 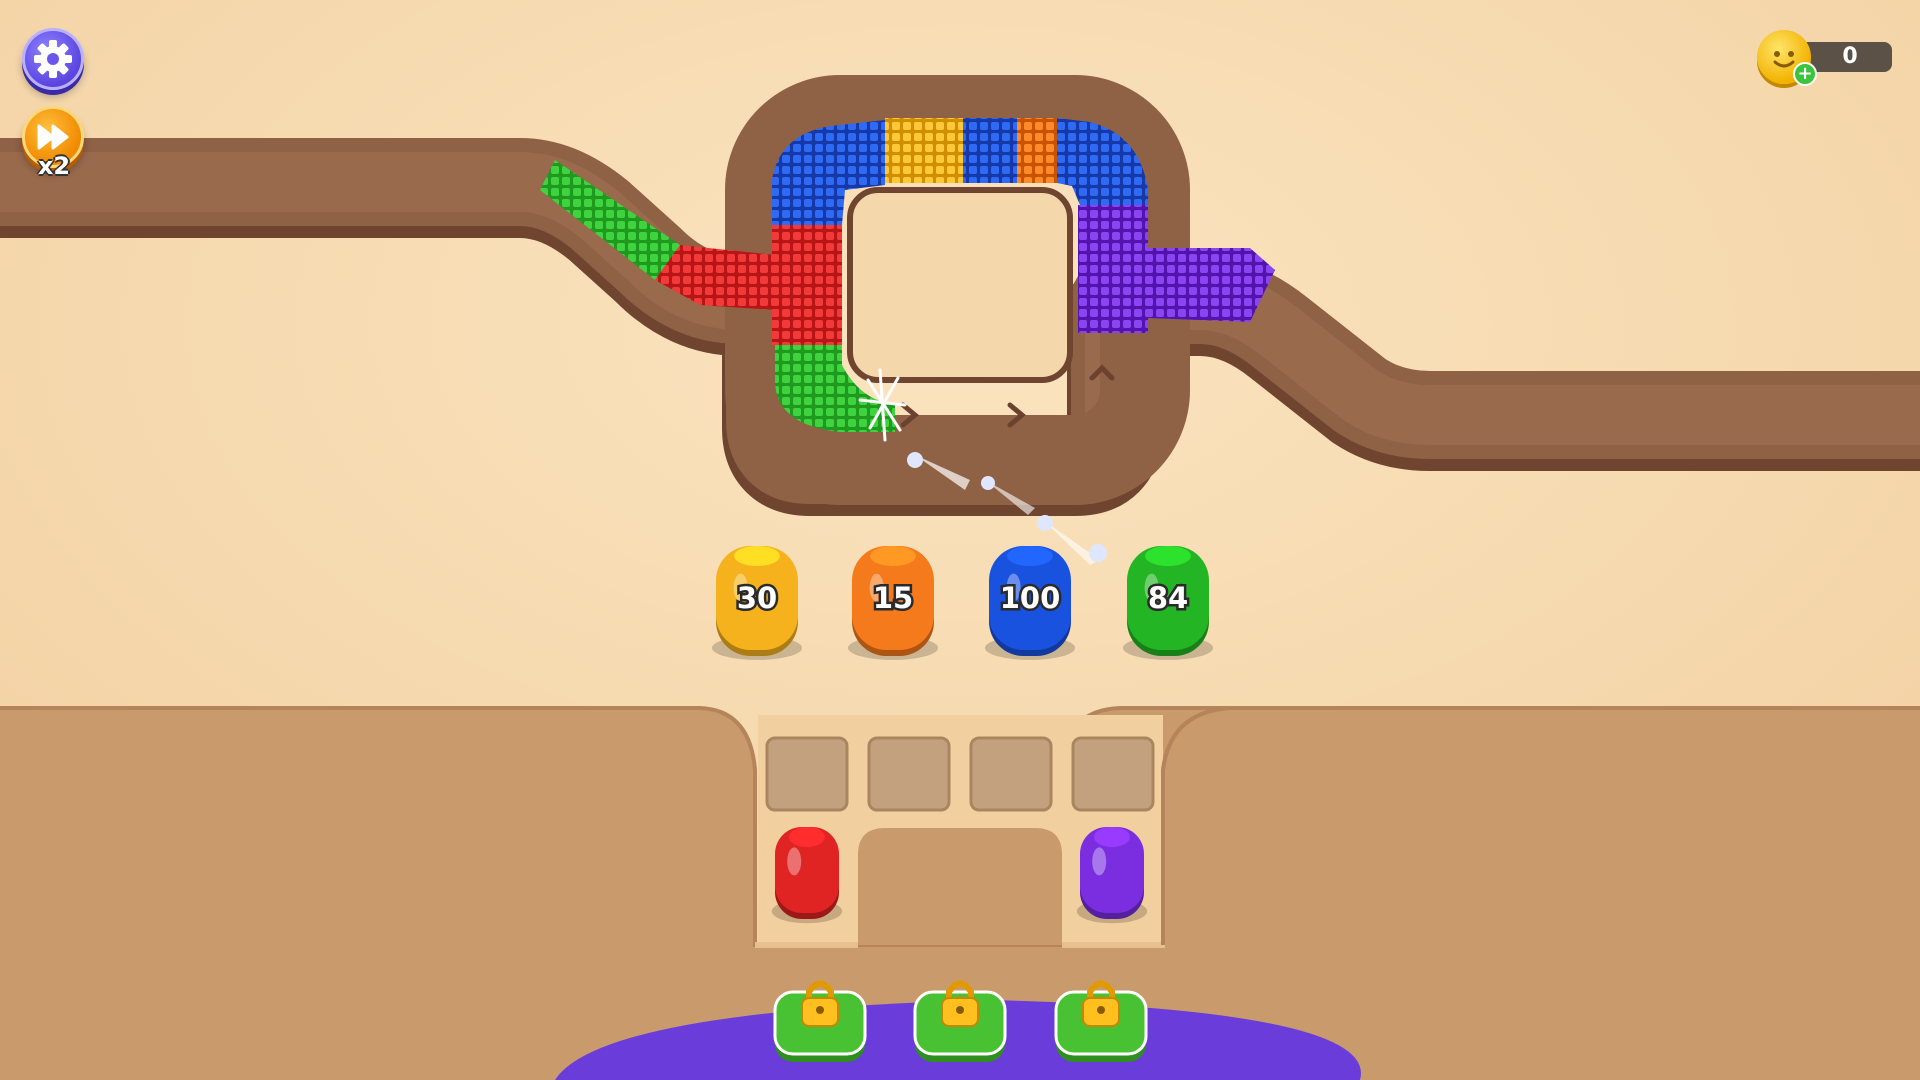 I want to click on shooter-1: 30, so click(x=757, y=603).